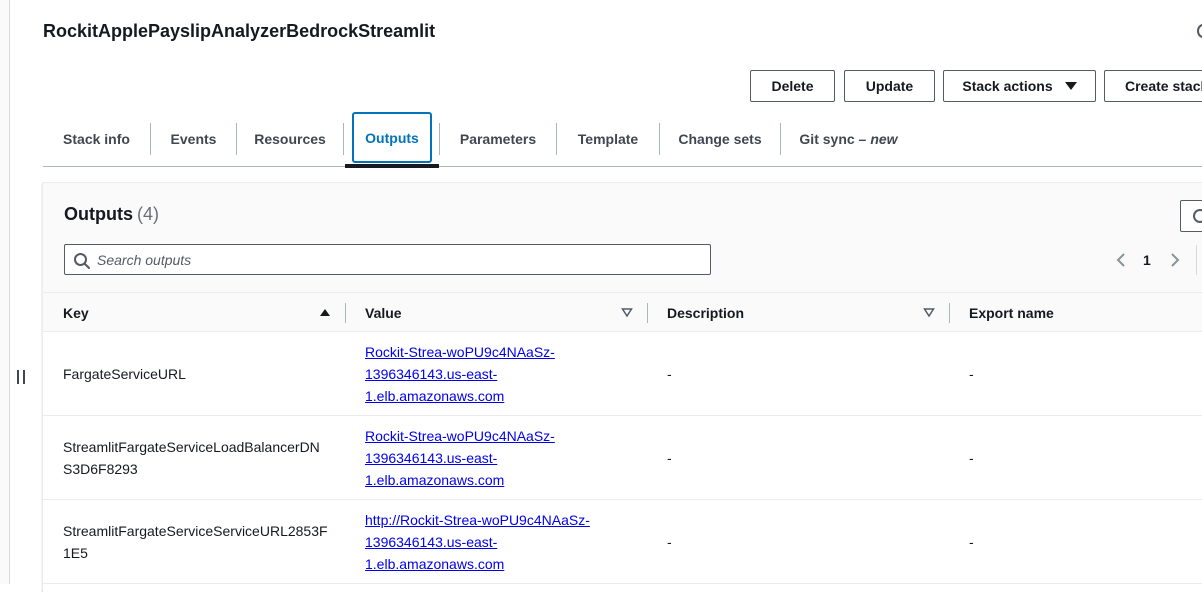  Describe the element at coordinates (500, 312) in the screenshot. I see `column-header-value: Value` at that location.